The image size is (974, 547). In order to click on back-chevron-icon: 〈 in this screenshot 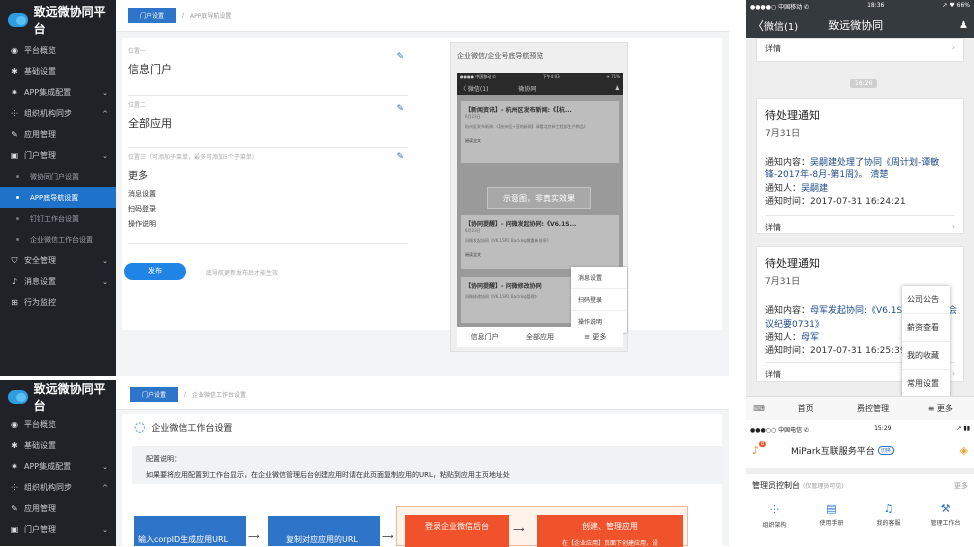, I will do `click(758, 25)`.